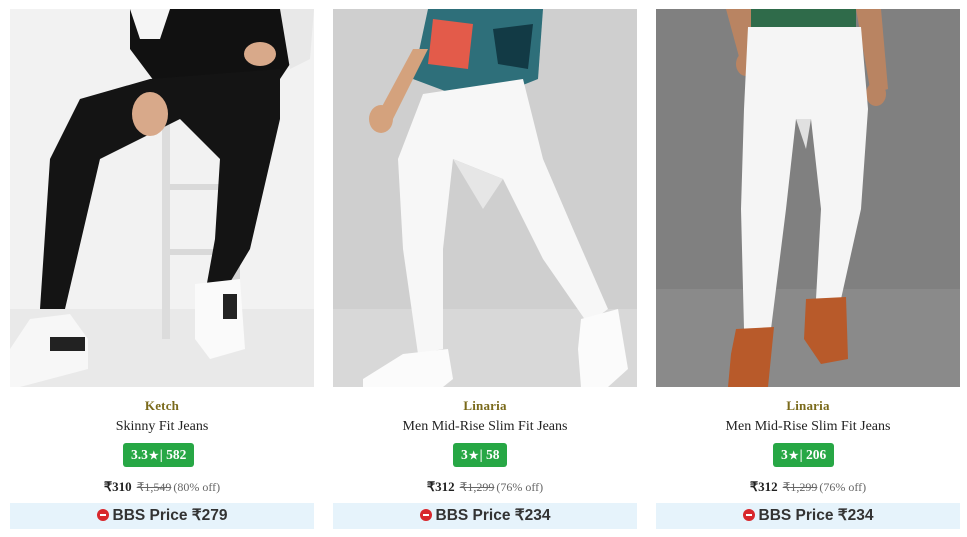 Image resolution: width=967 pixels, height=537 pixels. Describe the element at coordinates (162, 427) in the screenshot. I see `product-title: Skinny Fit Jeans` at that location.